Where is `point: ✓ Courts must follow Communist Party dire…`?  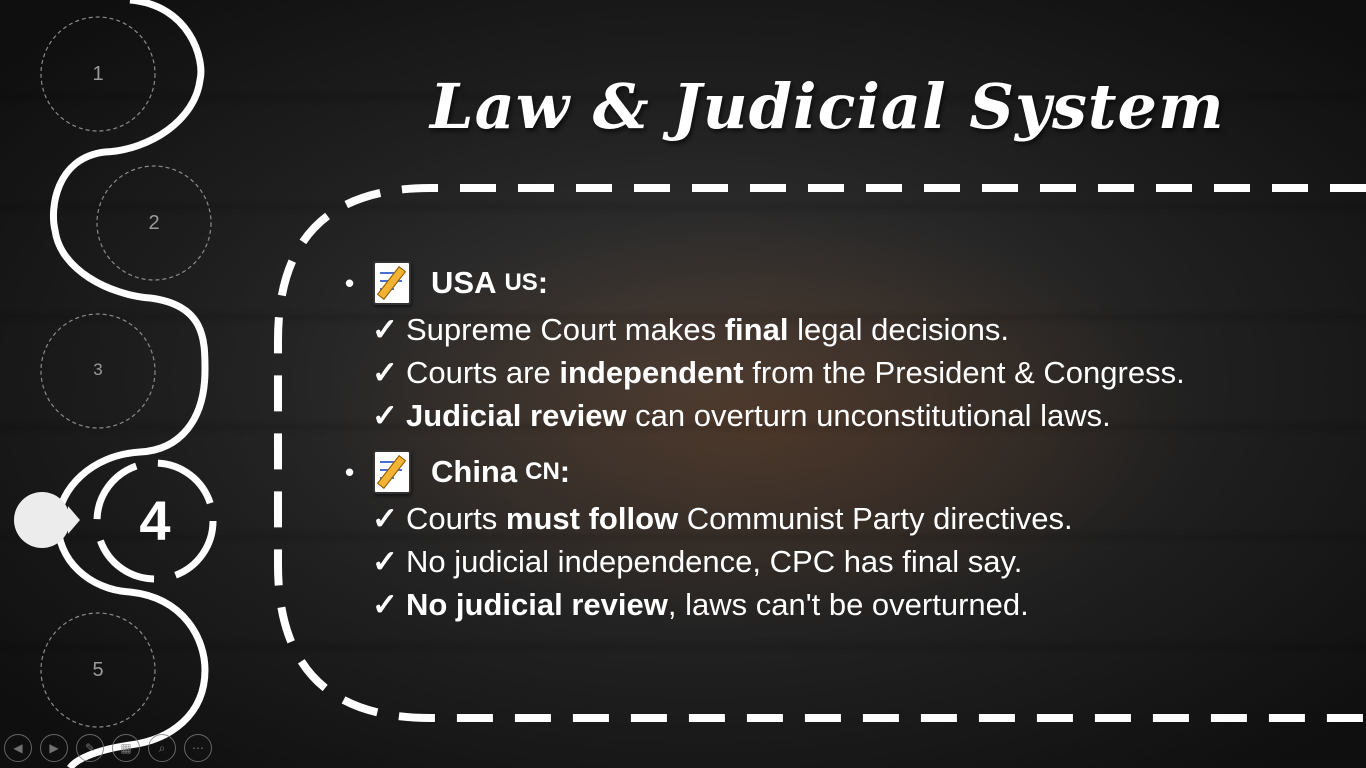
point: ✓ Courts must follow Communist Party dire… is located at coordinates (722, 518).